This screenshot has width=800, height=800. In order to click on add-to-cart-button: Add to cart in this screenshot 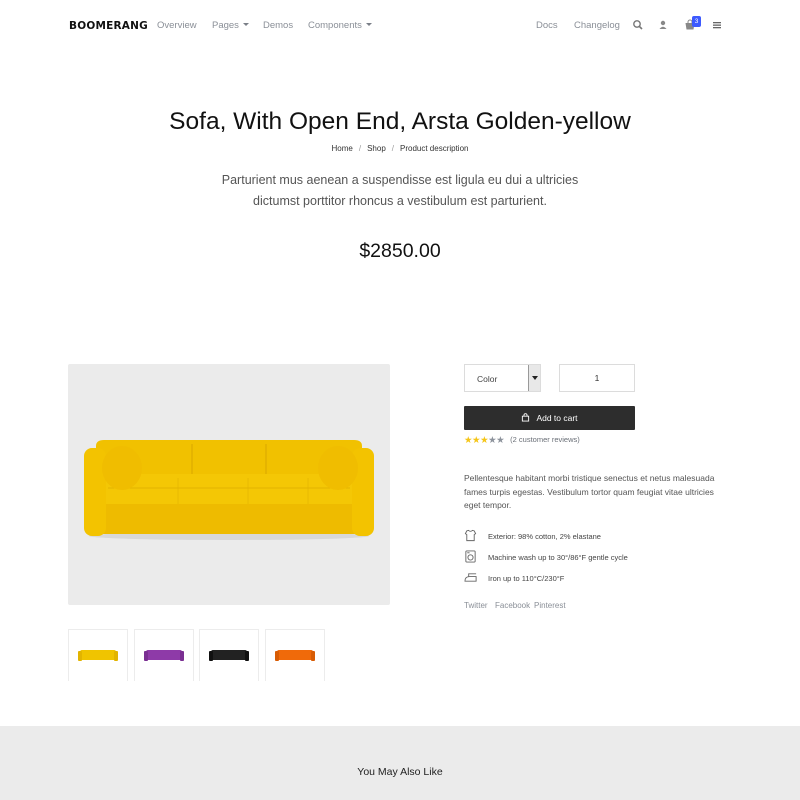, I will do `click(549, 418)`.